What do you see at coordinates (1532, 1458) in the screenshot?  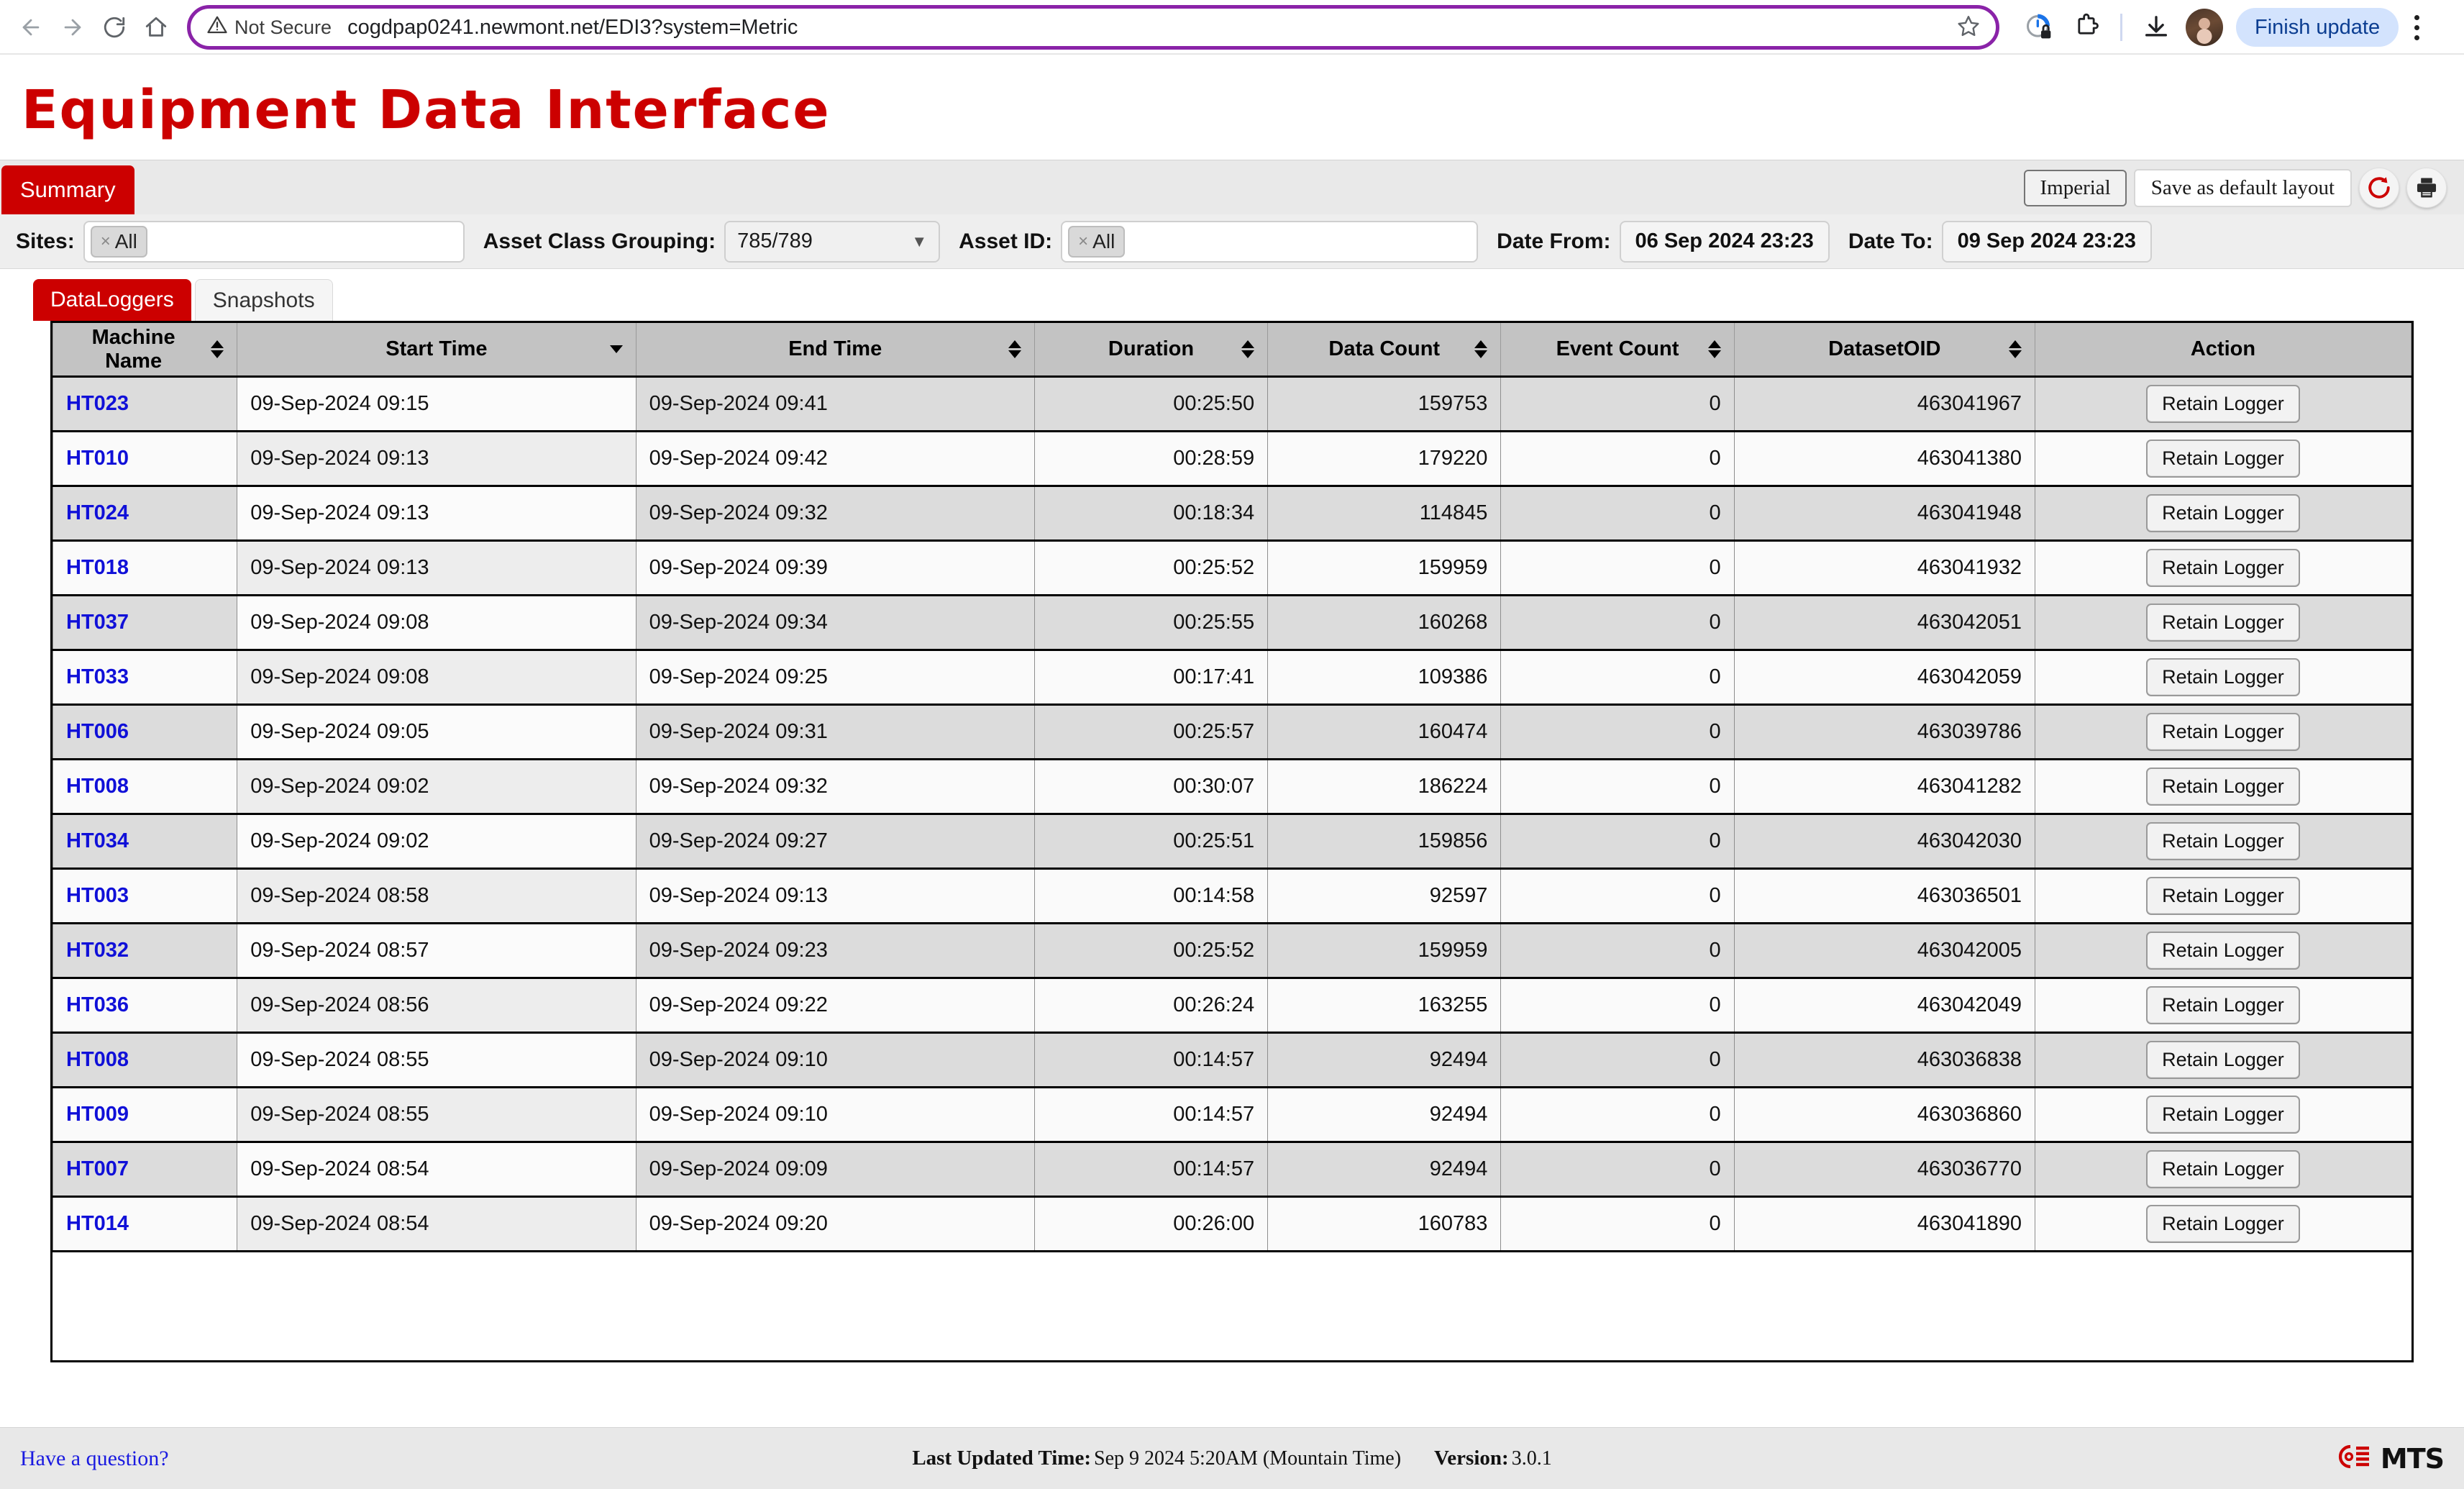 I see `version-value: 3.0.1` at bounding box center [1532, 1458].